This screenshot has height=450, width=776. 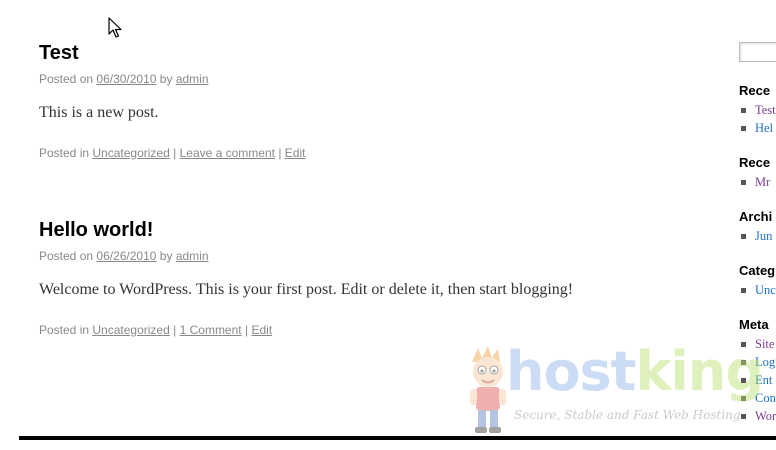 I want to click on post-meta: Posted on 06/30/2010 by admin, so click(x=359, y=79).